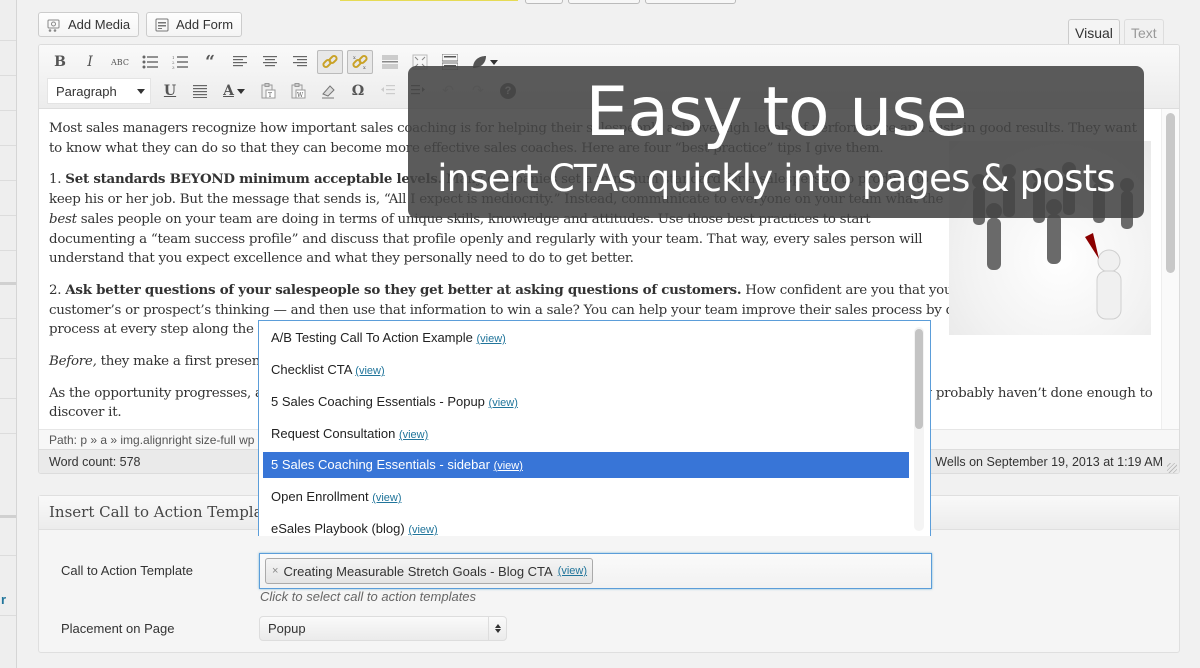 Image resolution: width=1200 pixels, height=668 pixels. Describe the element at coordinates (95, 462) in the screenshot. I see `word-count: Word count: 578` at that location.